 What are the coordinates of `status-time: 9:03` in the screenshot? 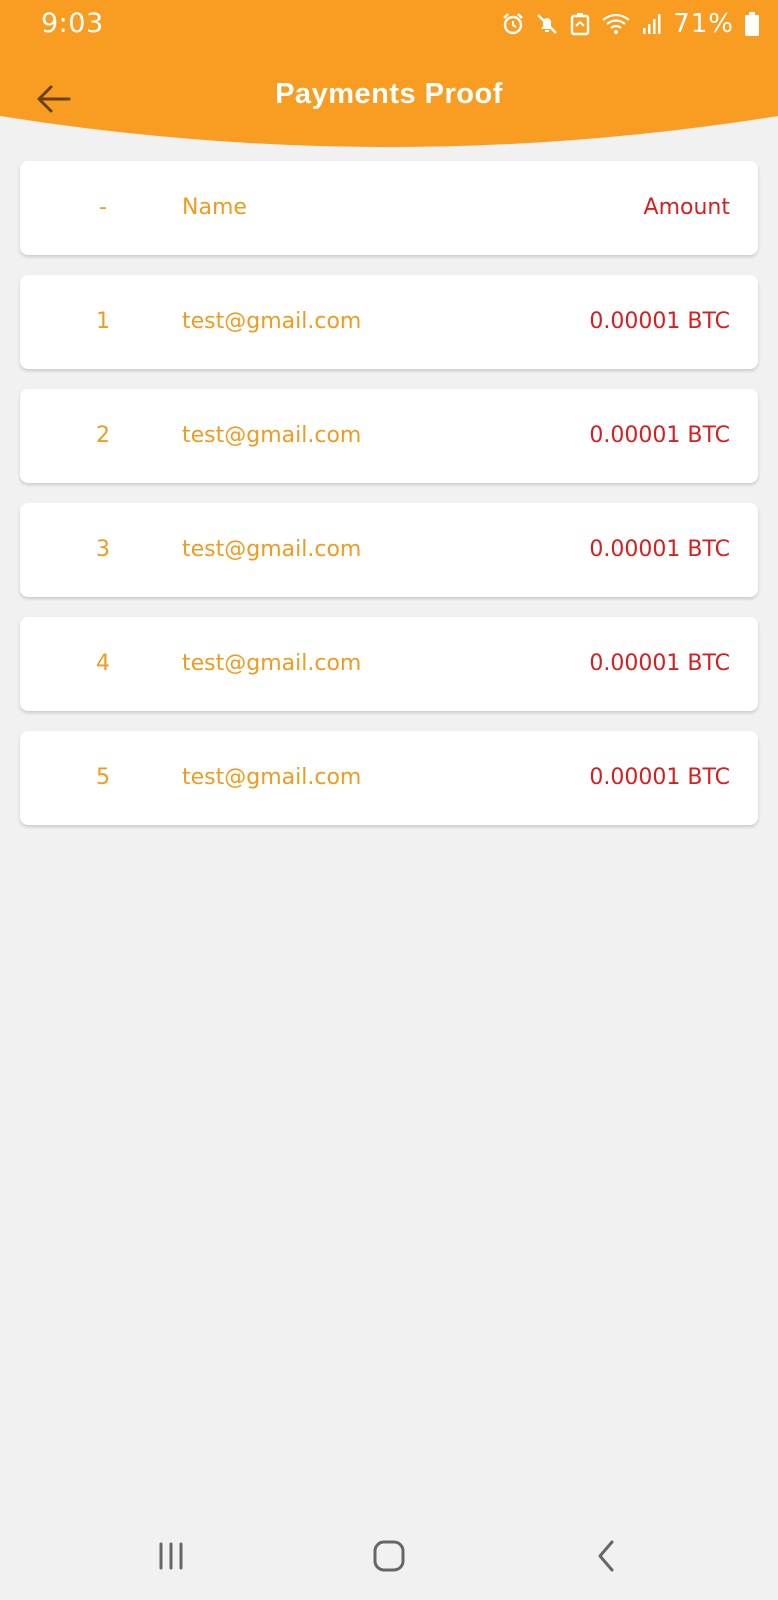 It's located at (72, 23).